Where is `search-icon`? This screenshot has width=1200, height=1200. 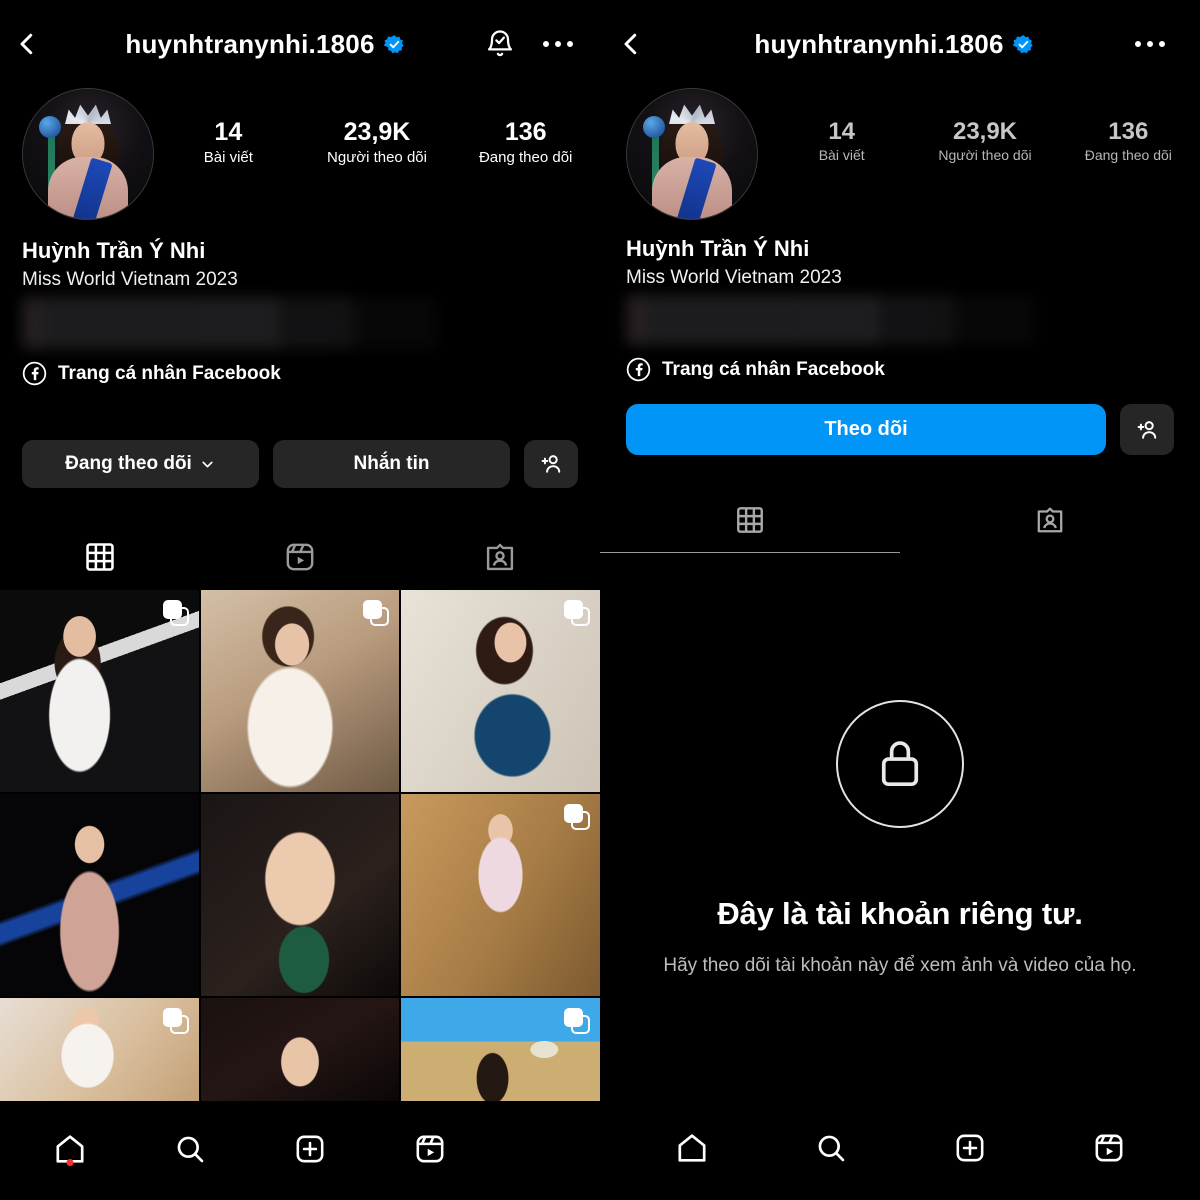
search-icon is located at coordinates (190, 1149).